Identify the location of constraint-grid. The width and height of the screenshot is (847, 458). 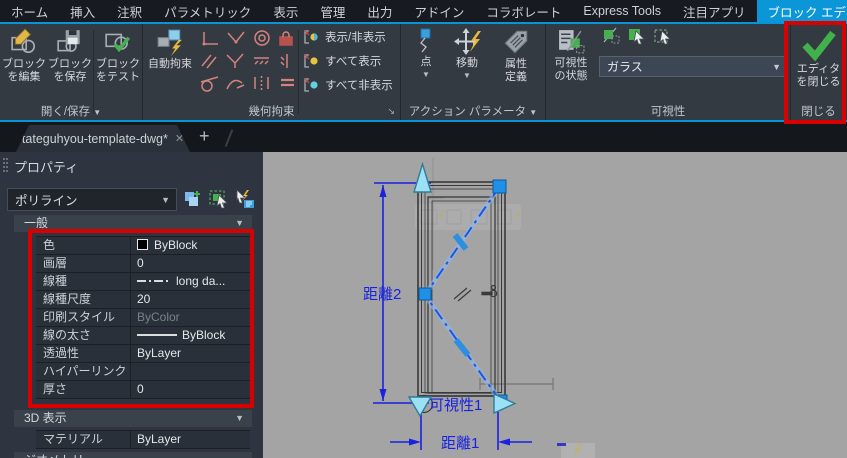
(247, 63).